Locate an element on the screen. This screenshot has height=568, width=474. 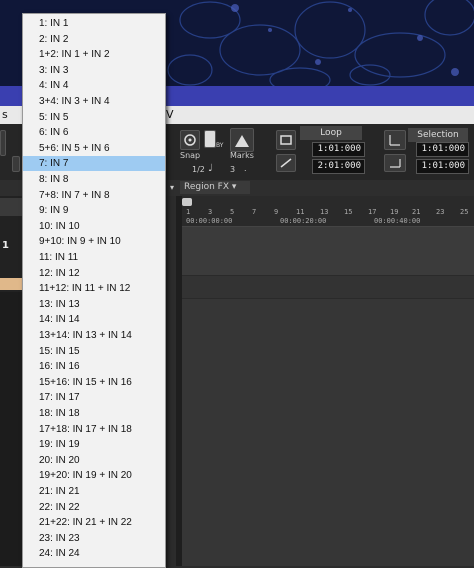
snap-value: 1/2 is located at coordinates (198, 169).